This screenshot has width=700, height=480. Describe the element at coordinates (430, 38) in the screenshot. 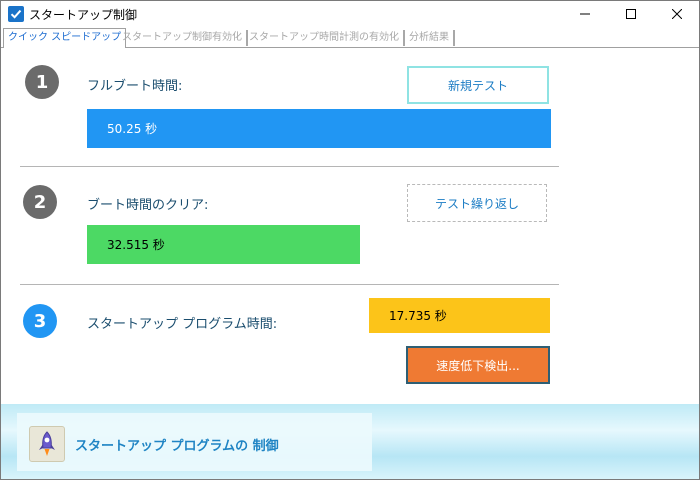

I see `tab-analysis-results: 分析結果` at that location.